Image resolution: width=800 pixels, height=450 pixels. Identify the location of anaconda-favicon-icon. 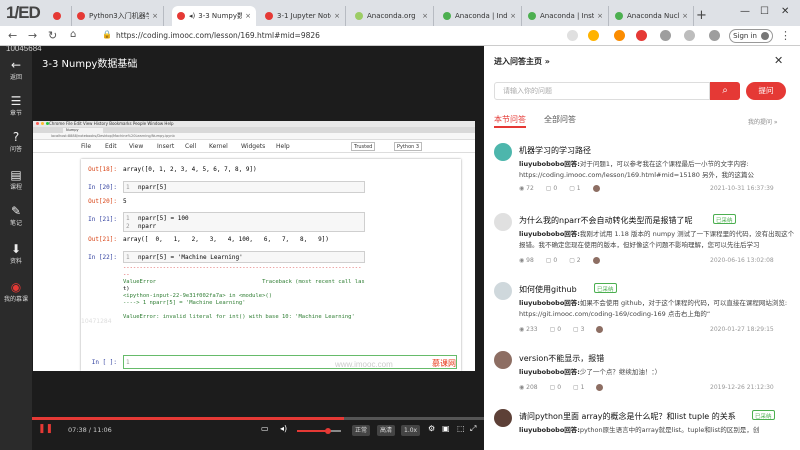
(532, 16).